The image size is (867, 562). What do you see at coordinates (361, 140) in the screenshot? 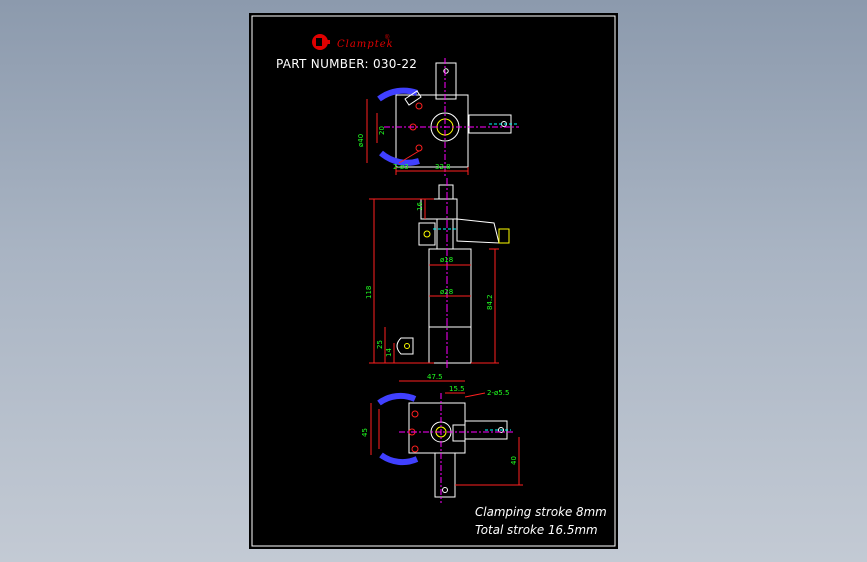
I see `dim-top-d40: ø40` at bounding box center [361, 140].